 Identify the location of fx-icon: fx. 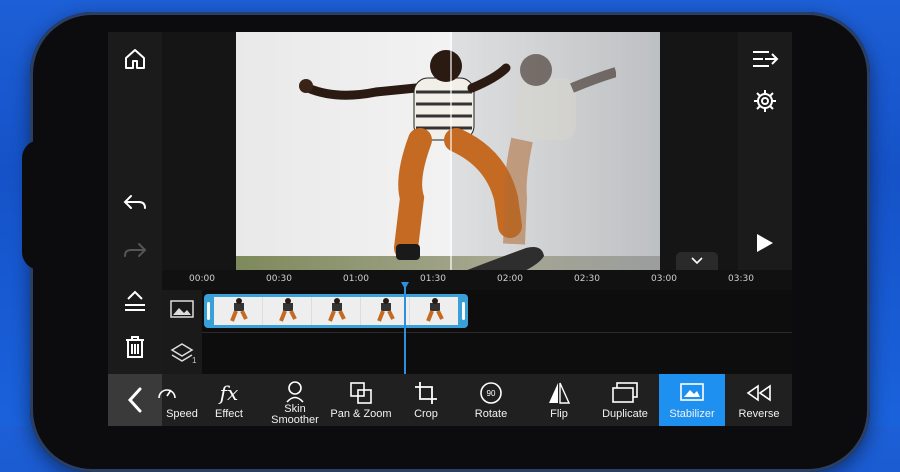
(229, 393).